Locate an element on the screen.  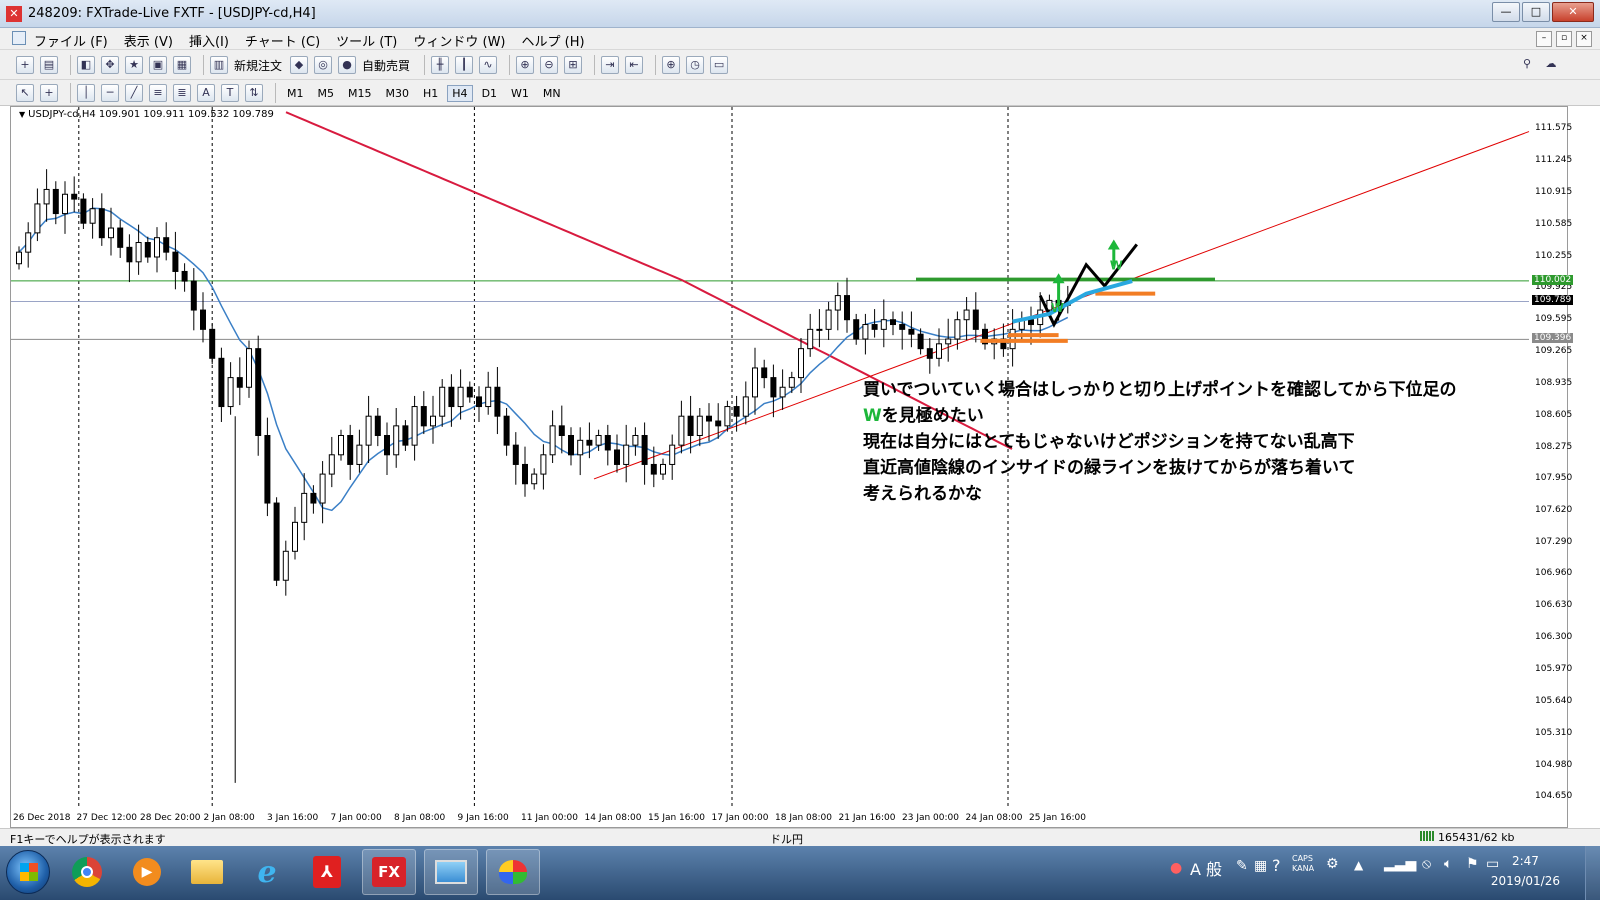
chat-icon: ☁ is located at coordinates (1551, 65).